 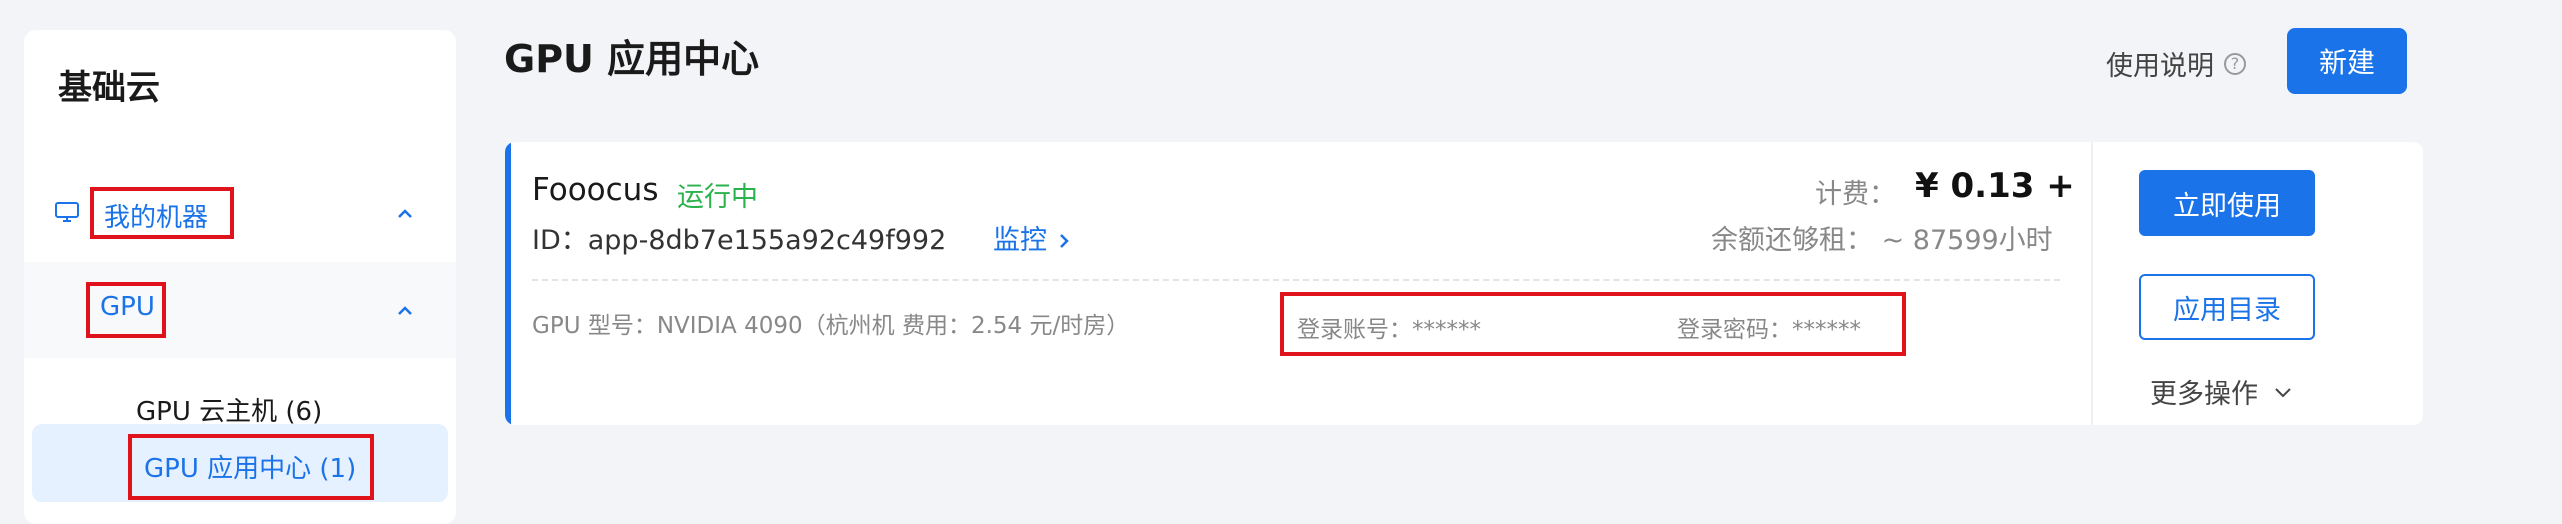 What do you see at coordinates (2227, 203) in the screenshot?
I see `use-now-button: 立即使用` at bounding box center [2227, 203].